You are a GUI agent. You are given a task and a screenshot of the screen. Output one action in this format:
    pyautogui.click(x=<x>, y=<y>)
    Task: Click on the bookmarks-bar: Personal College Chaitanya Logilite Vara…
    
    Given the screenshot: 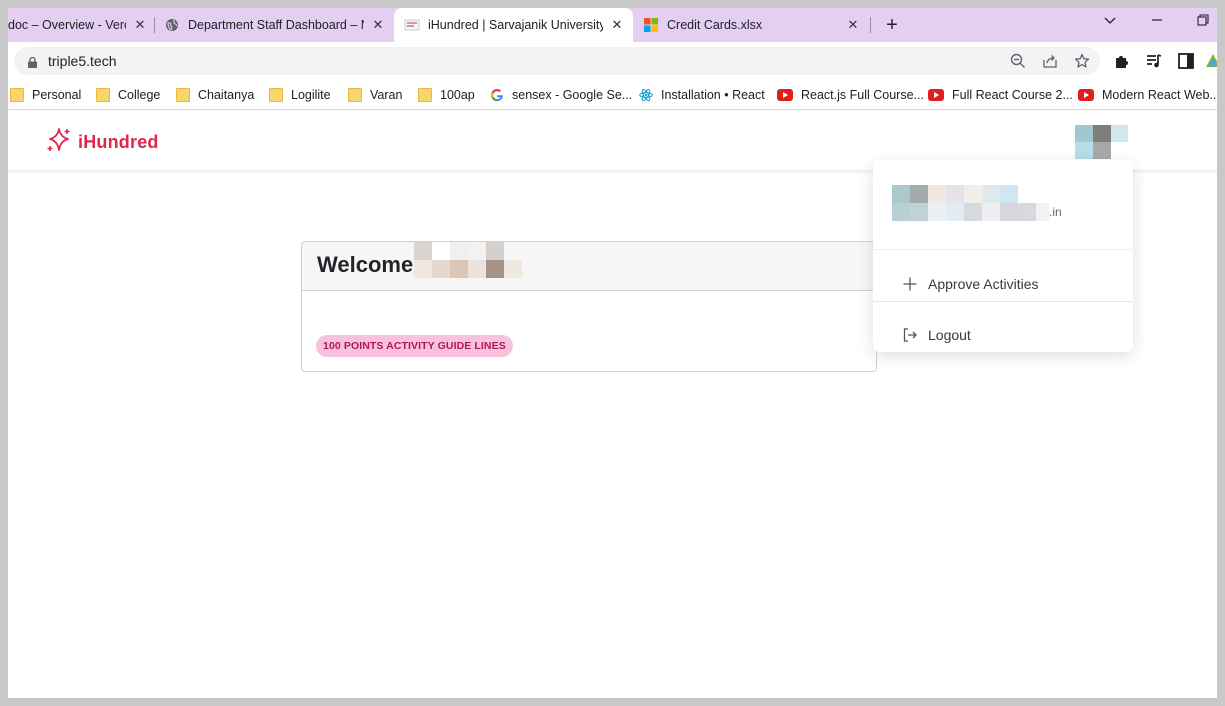 What is the action you would take?
    pyautogui.click(x=612, y=95)
    